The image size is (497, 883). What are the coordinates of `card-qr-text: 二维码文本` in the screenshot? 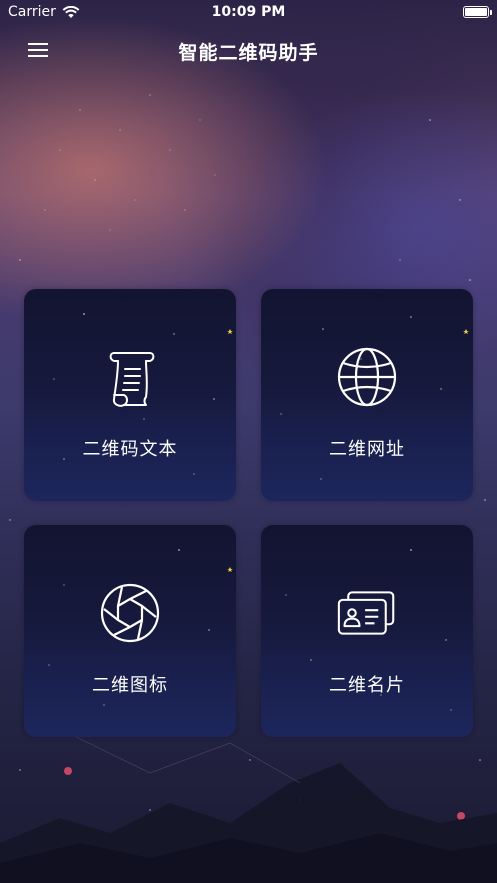 It's located at (130, 395).